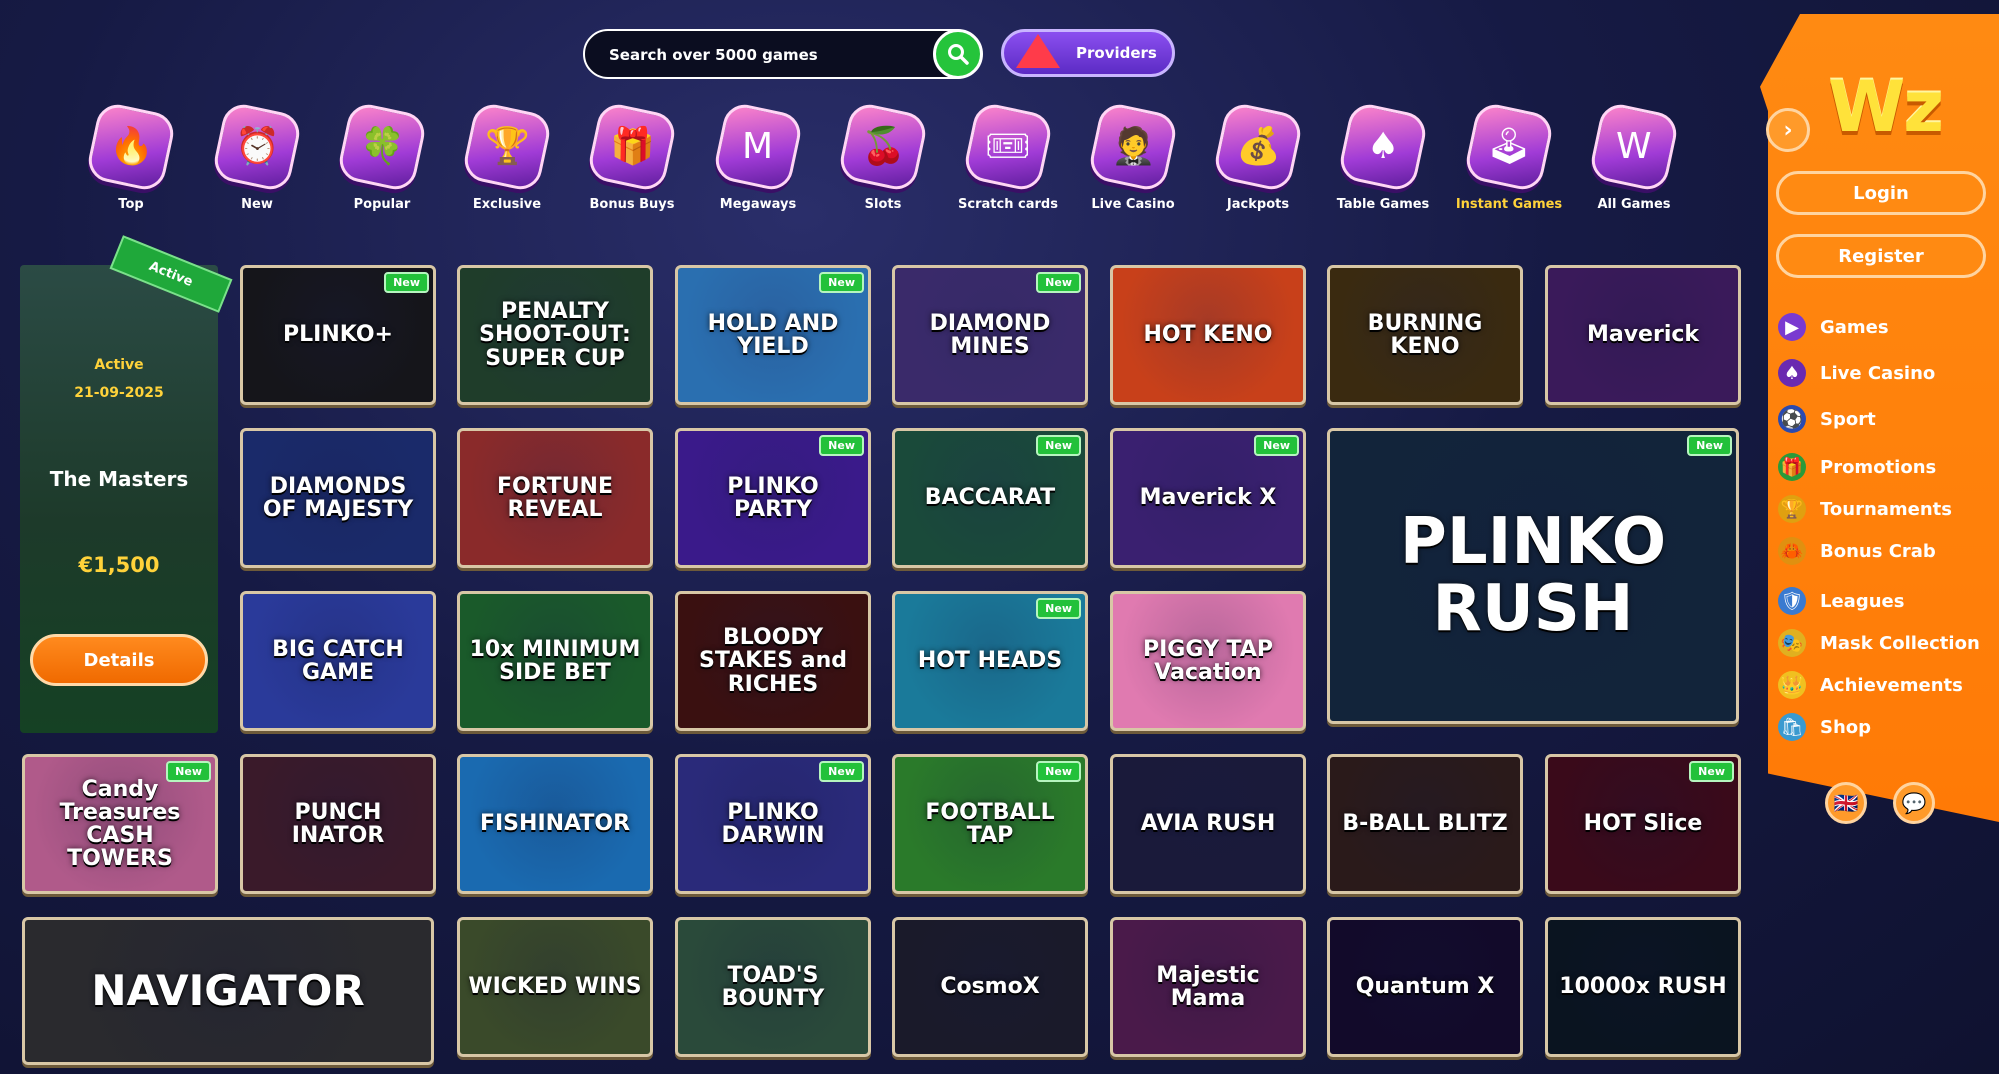  What do you see at coordinates (758, 204) in the screenshot?
I see `category-label: Megaways` at bounding box center [758, 204].